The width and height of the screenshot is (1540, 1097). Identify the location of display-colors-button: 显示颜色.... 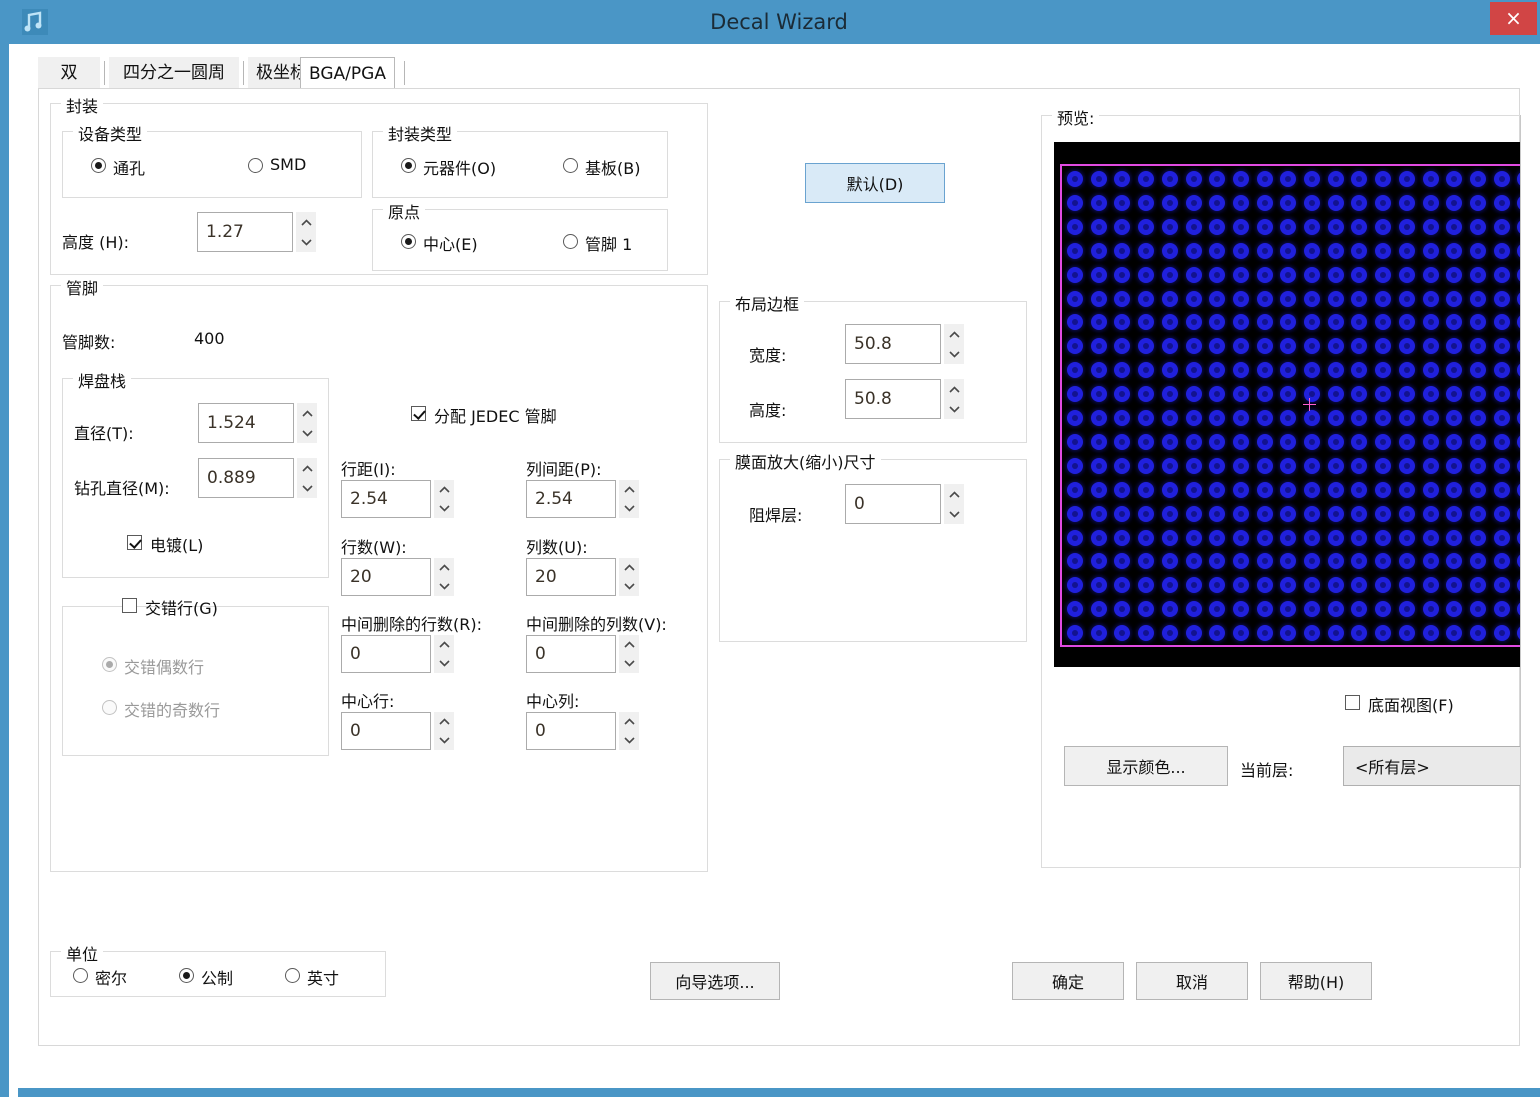
(1146, 766).